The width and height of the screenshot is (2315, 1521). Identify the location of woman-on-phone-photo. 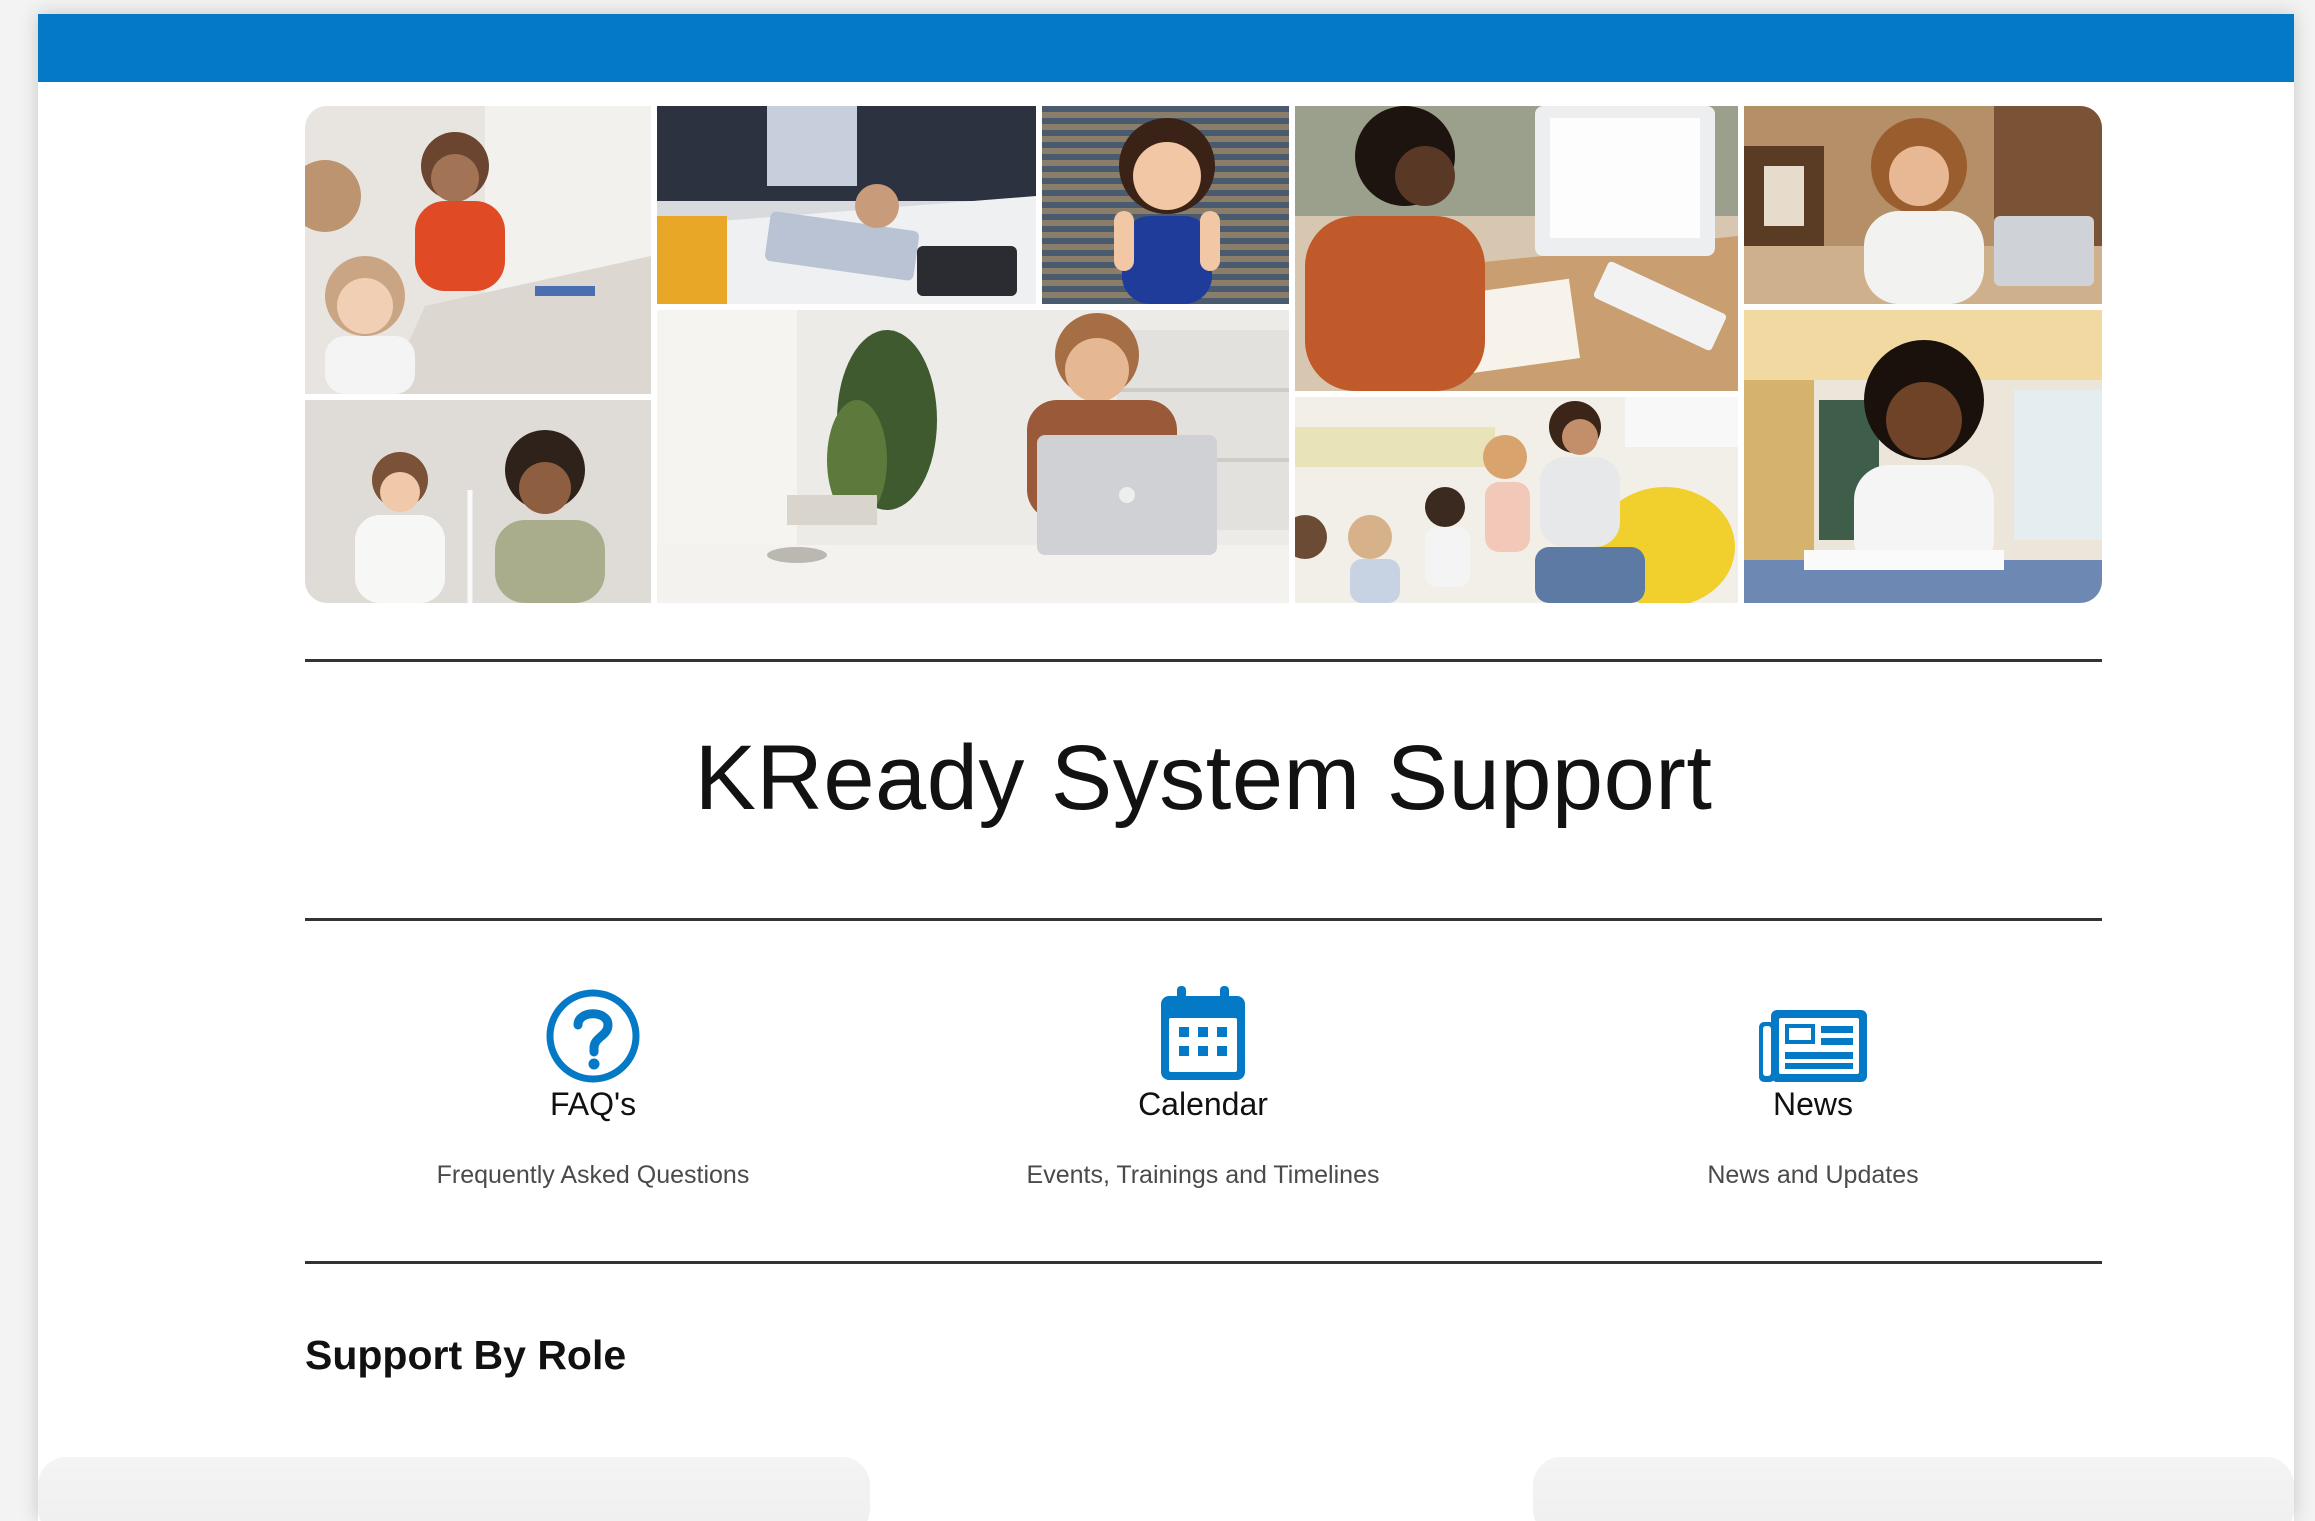
(1923, 205).